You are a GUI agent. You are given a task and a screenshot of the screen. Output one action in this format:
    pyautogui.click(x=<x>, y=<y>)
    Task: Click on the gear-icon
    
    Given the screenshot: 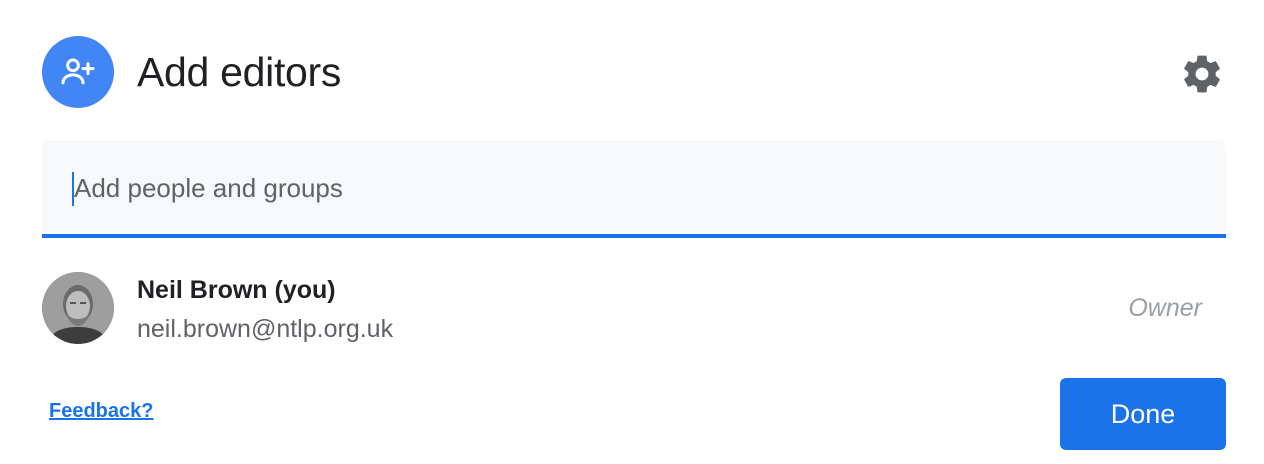 What is the action you would take?
    pyautogui.click(x=1202, y=74)
    